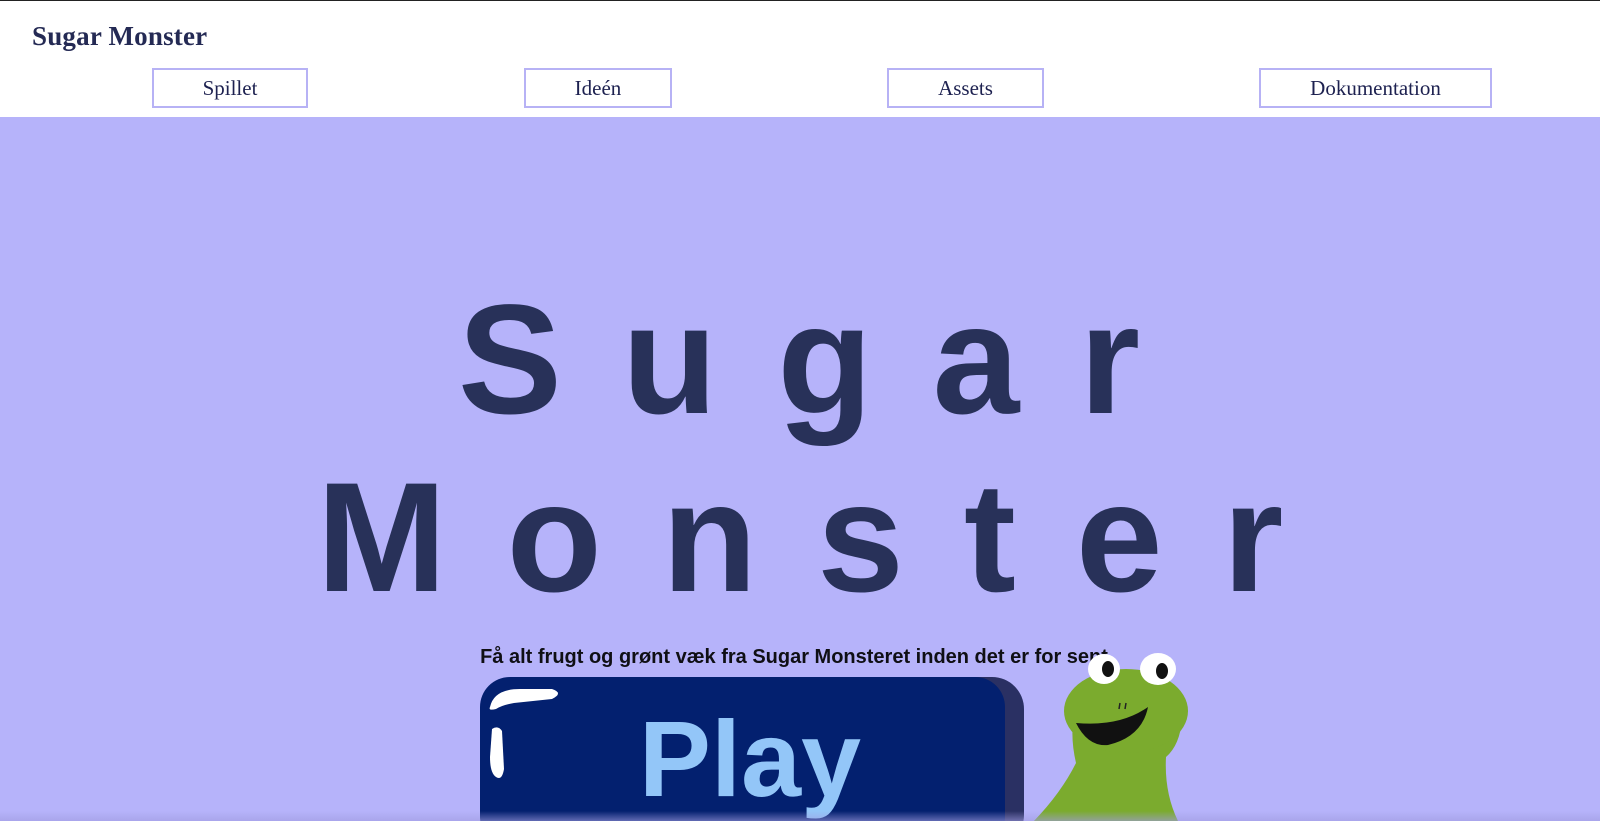 The height and width of the screenshot is (821, 1600). I want to click on nav-link-spillet: Spillet, so click(230, 88).